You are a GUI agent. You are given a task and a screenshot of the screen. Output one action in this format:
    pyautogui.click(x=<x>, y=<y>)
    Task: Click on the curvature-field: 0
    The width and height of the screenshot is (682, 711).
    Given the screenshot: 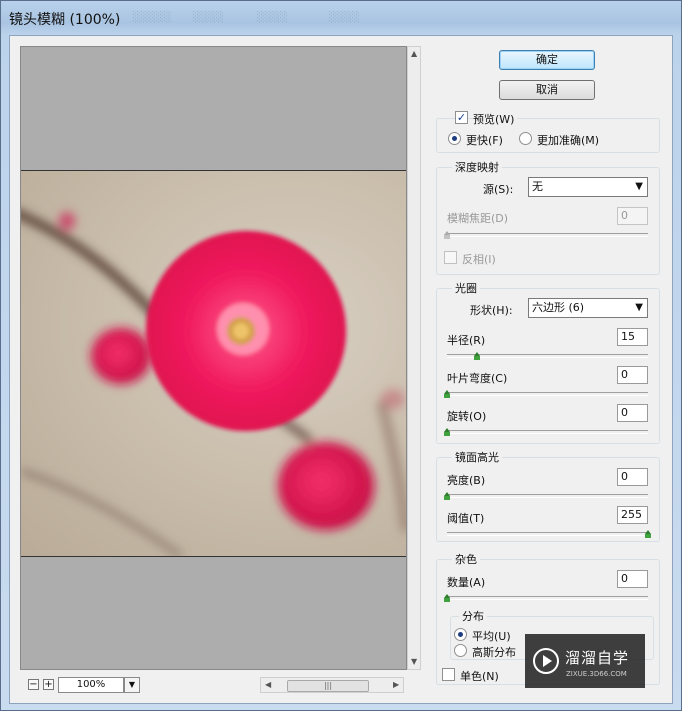 What is the action you would take?
    pyautogui.click(x=632, y=375)
    